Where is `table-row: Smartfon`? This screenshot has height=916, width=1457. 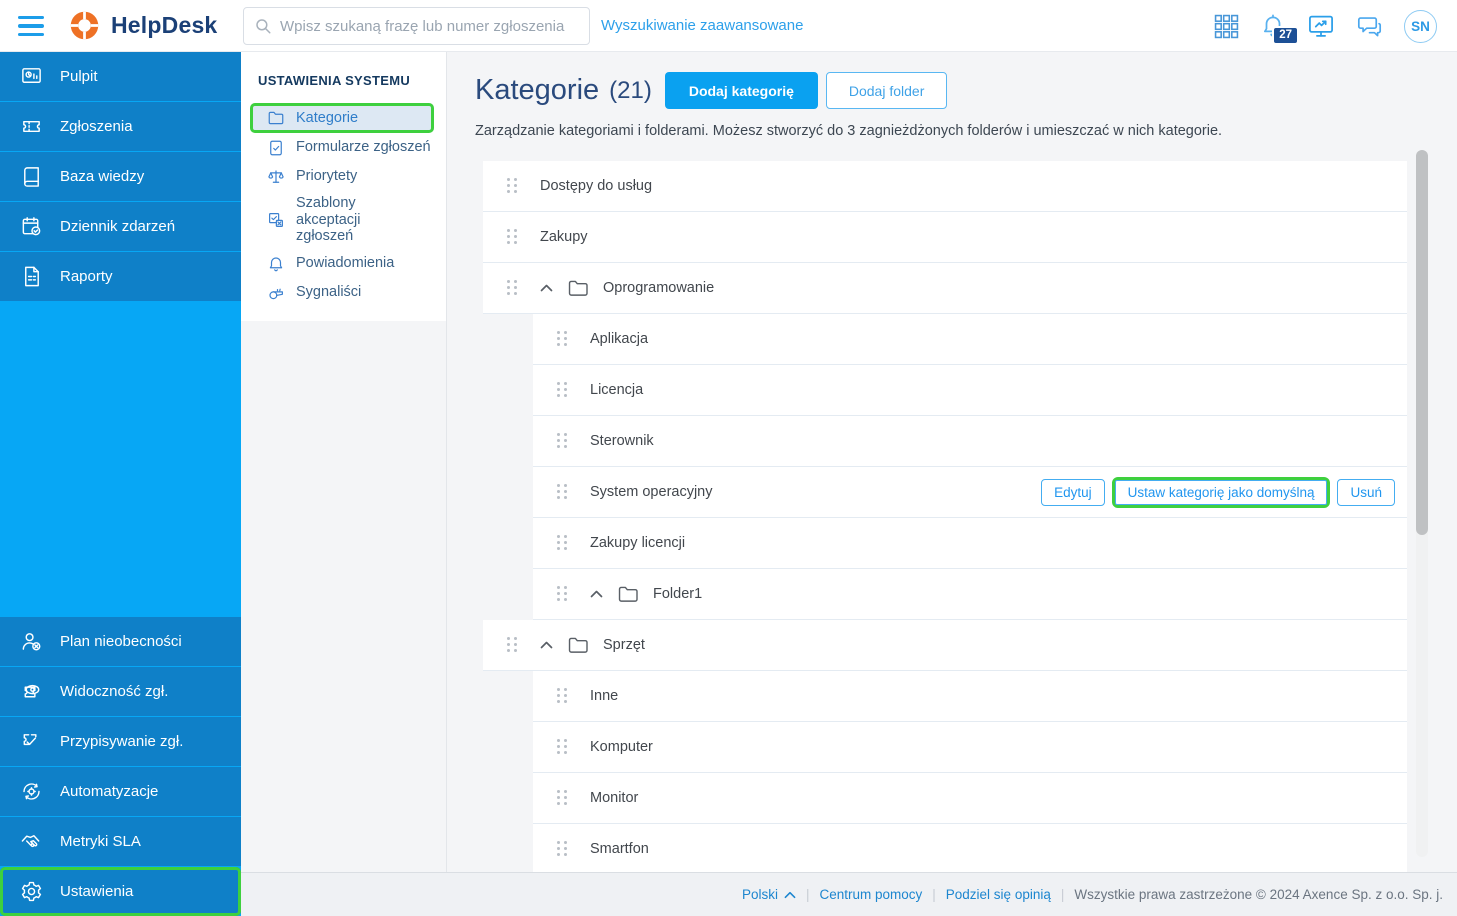
table-row: Smartfon is located at coordinates (970, 848).